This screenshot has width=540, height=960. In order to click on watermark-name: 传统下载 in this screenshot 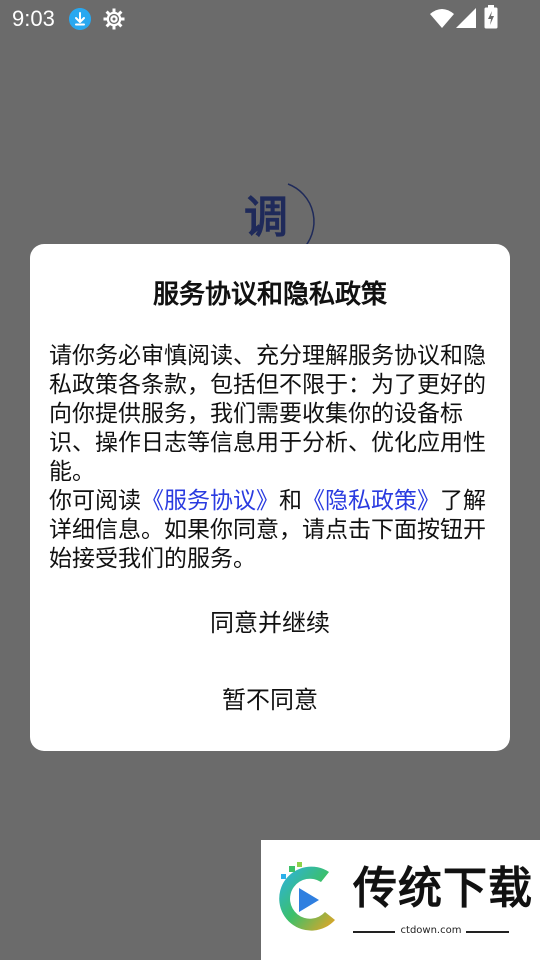, I will do `click(443, 888)`.